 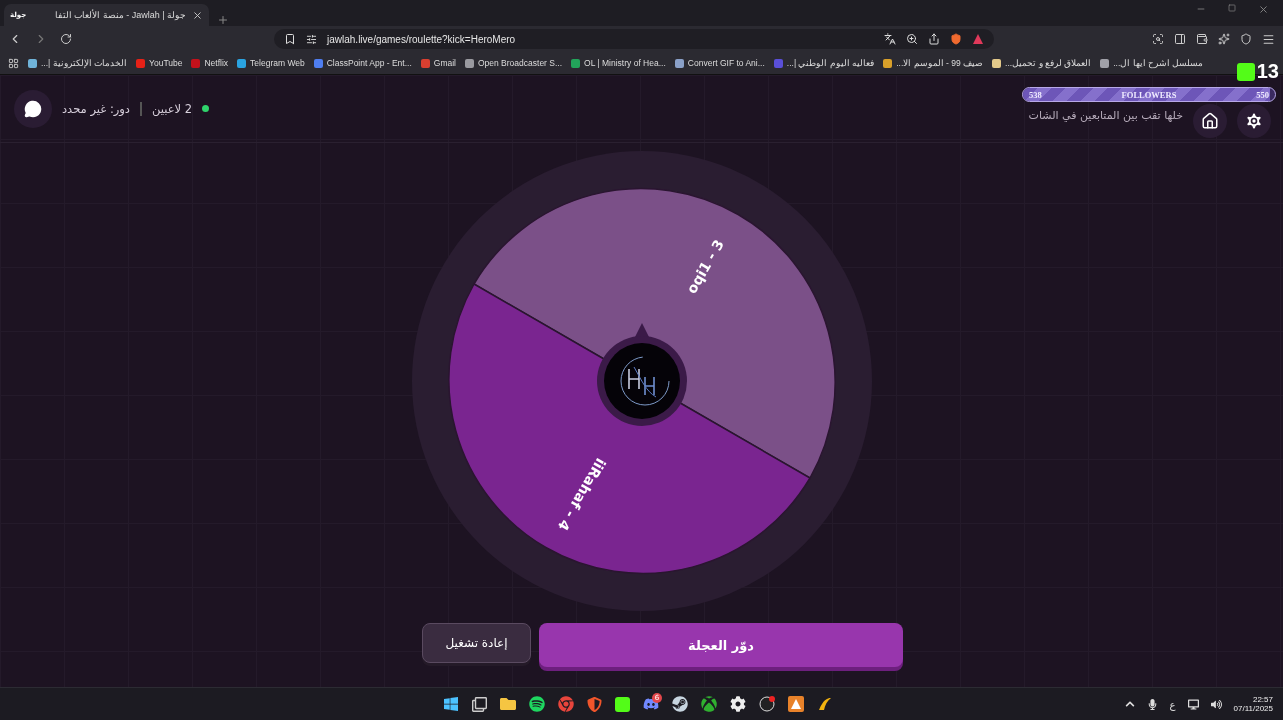 I want to click on sparkles-icon, so click(x=1224, y=39).